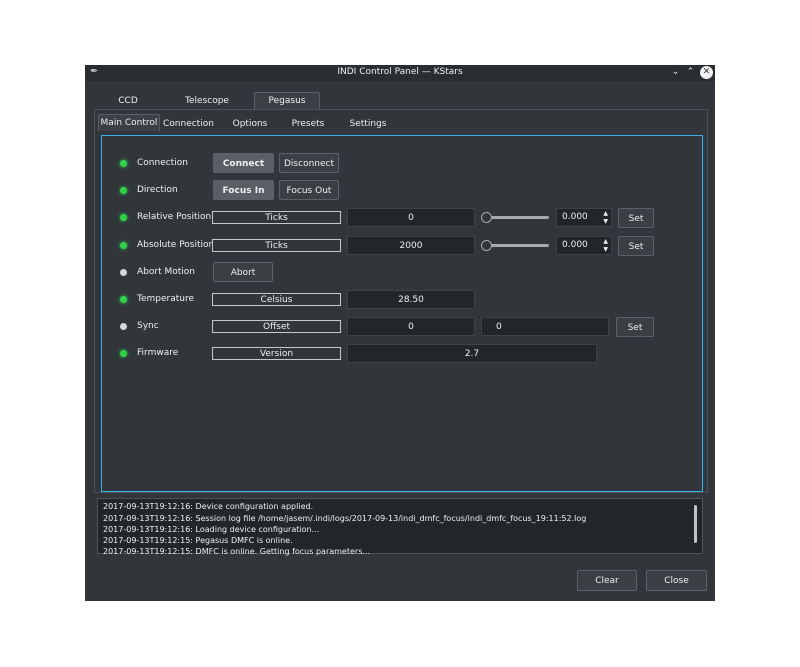 The image size is (800, 667). Describe the element at coordinates (276, 299) in the screenshot. I see `celsius-label: Celsius` at that location.